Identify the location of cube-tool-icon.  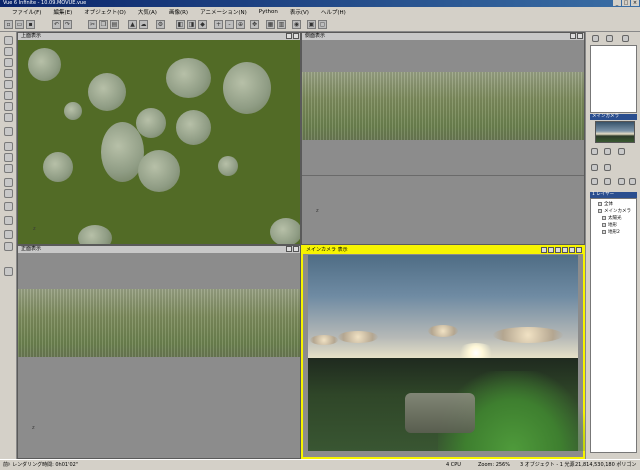
(8, 84).